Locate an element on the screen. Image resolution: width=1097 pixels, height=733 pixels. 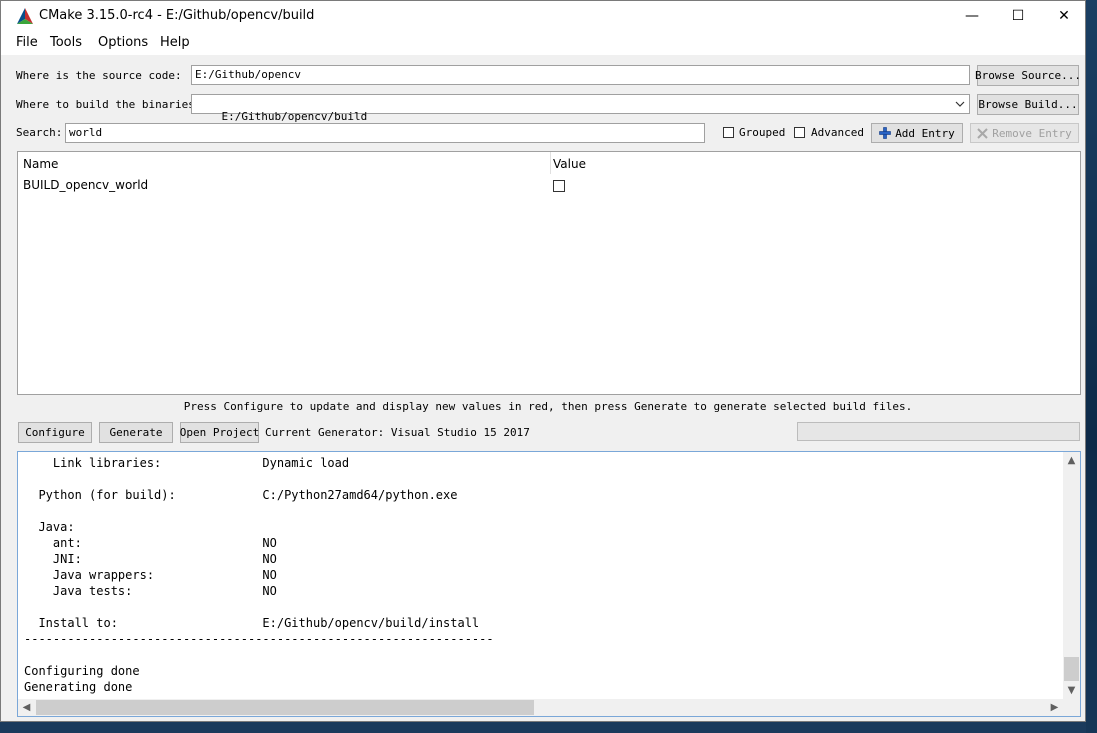
search-label: Search: is located at coordinates (39, 132).